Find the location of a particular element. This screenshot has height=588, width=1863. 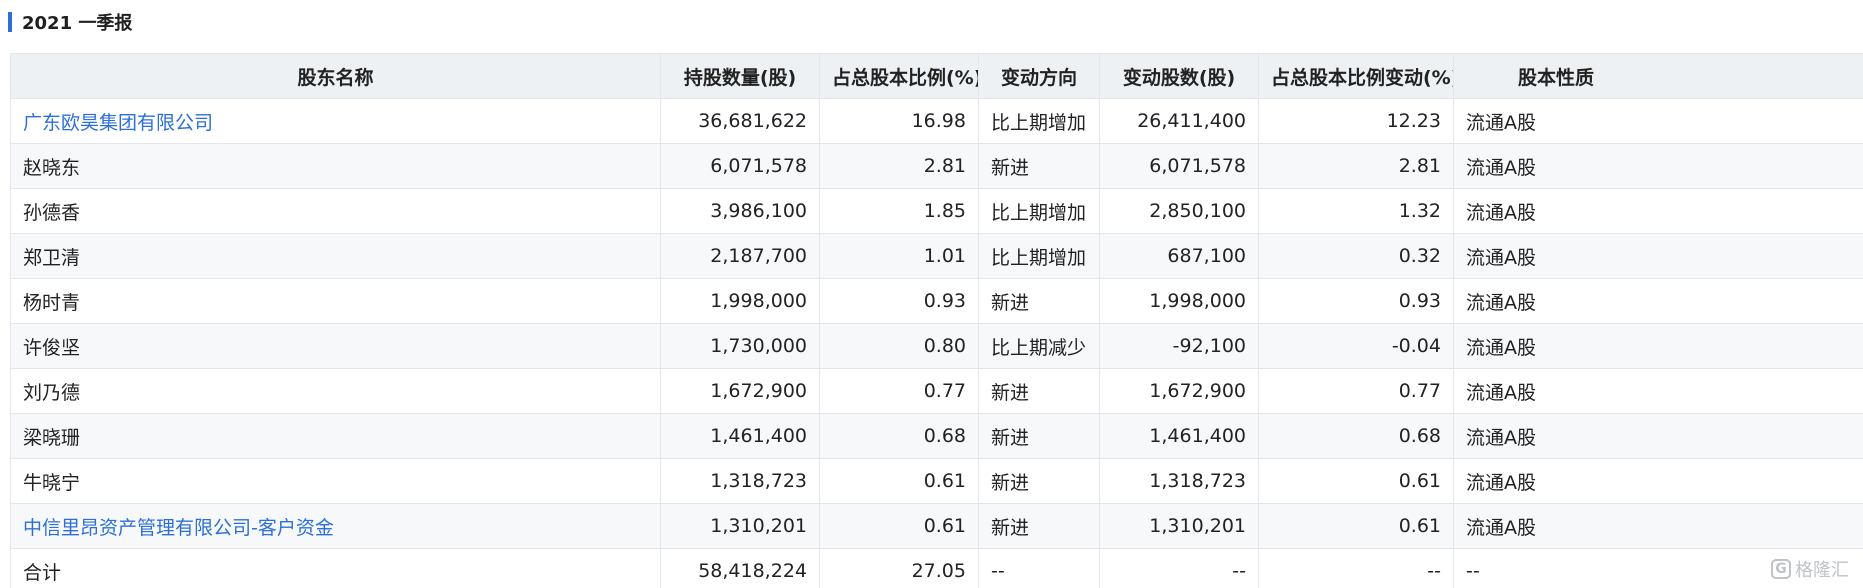

cell-ratio: 0.93 is located at coordinates (899, 301).